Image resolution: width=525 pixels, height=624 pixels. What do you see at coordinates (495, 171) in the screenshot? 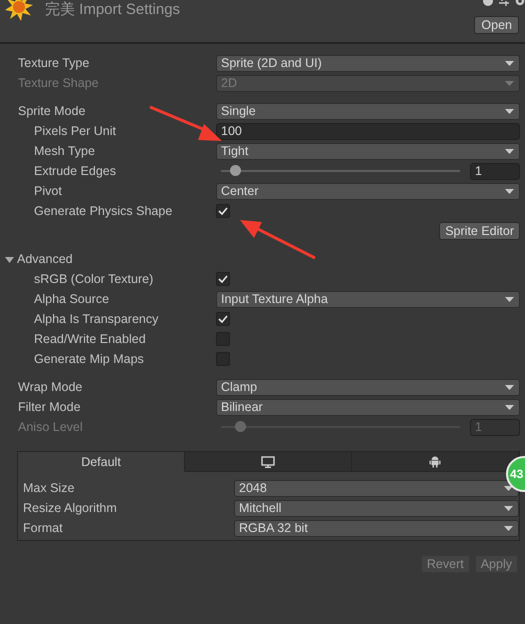
I see `number-field: 1` at bounding box center [495, 171].